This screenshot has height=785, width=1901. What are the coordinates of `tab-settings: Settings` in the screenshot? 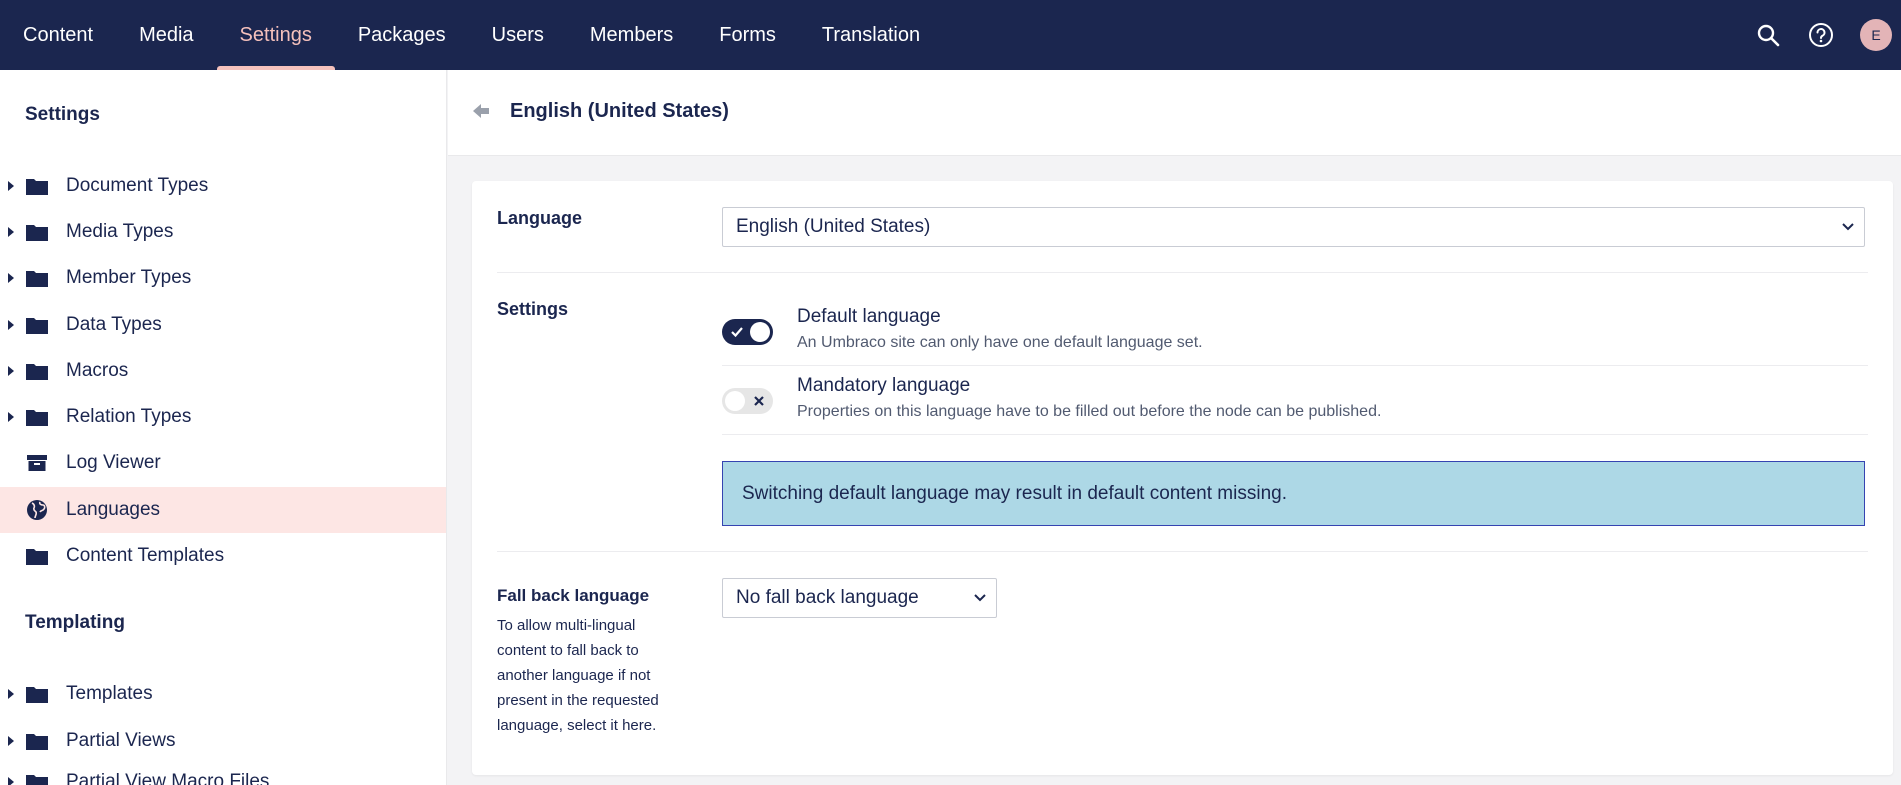 It's located at (276, 35).